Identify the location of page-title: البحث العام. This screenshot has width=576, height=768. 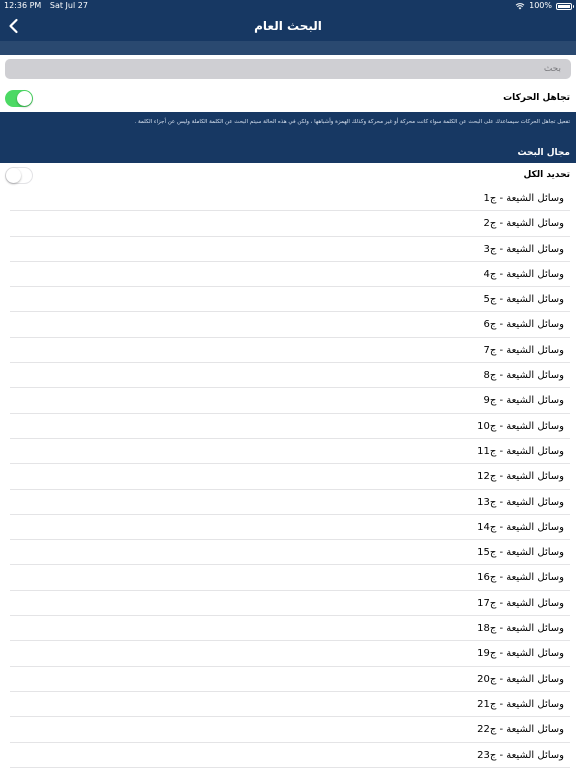
(288, 26).